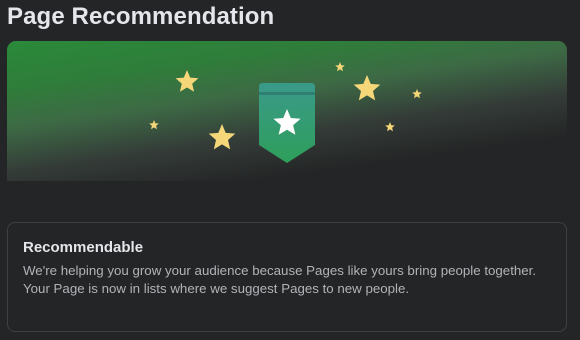 This screenshot has width=580, height=340. Describe the element at coordinates (141, 16) in the screenshot. I see `page-title: Page Recommendation` at that location.